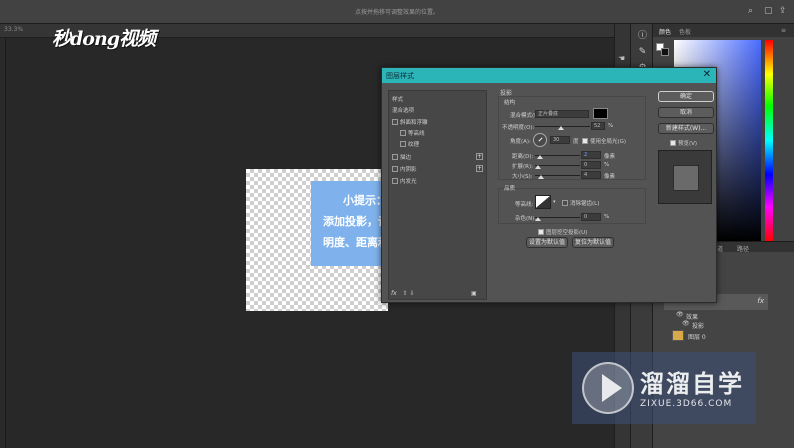  Describe the element at coordinates (540, 140) in the screenshot. I see `angle-dial` at that location.